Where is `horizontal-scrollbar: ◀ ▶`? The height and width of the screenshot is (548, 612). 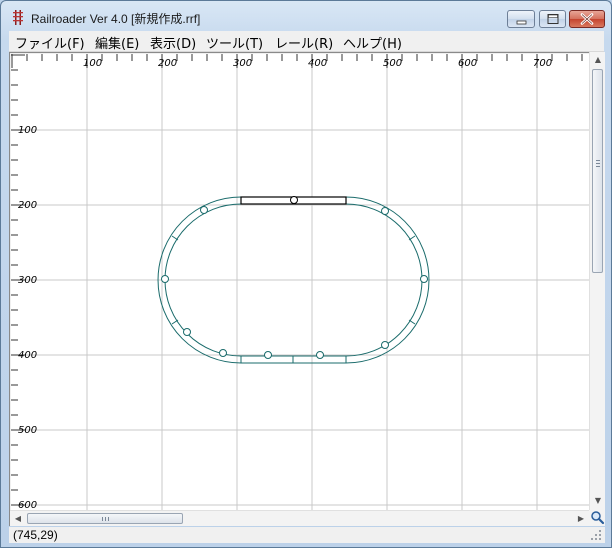
horizontal-scrollbar: ◀ ▶ is located at coordinates (300, 518).